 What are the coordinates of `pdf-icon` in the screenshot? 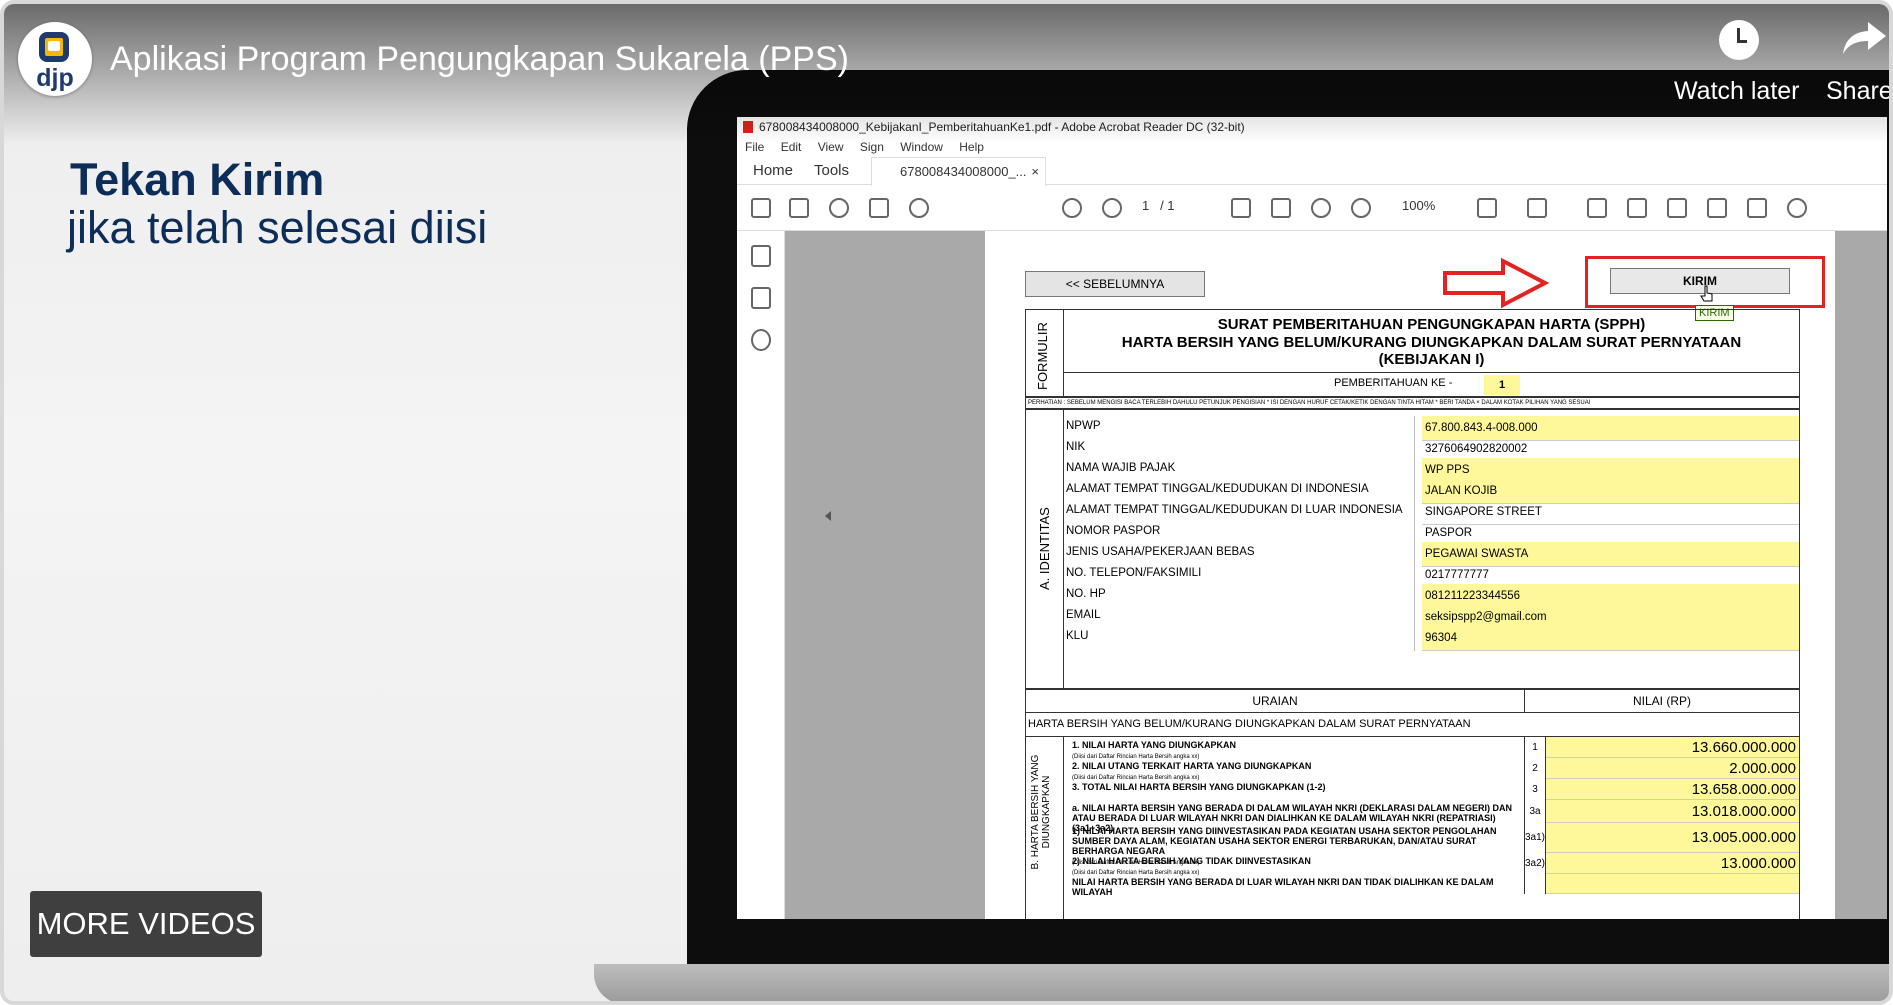 It's located at (748, 127).